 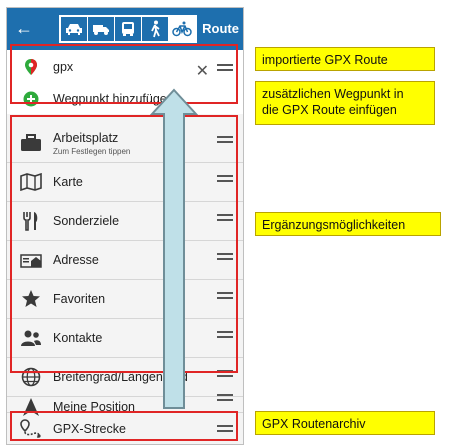 I want to click on arrow-left-icon: ←, so click(x=24, y=28).